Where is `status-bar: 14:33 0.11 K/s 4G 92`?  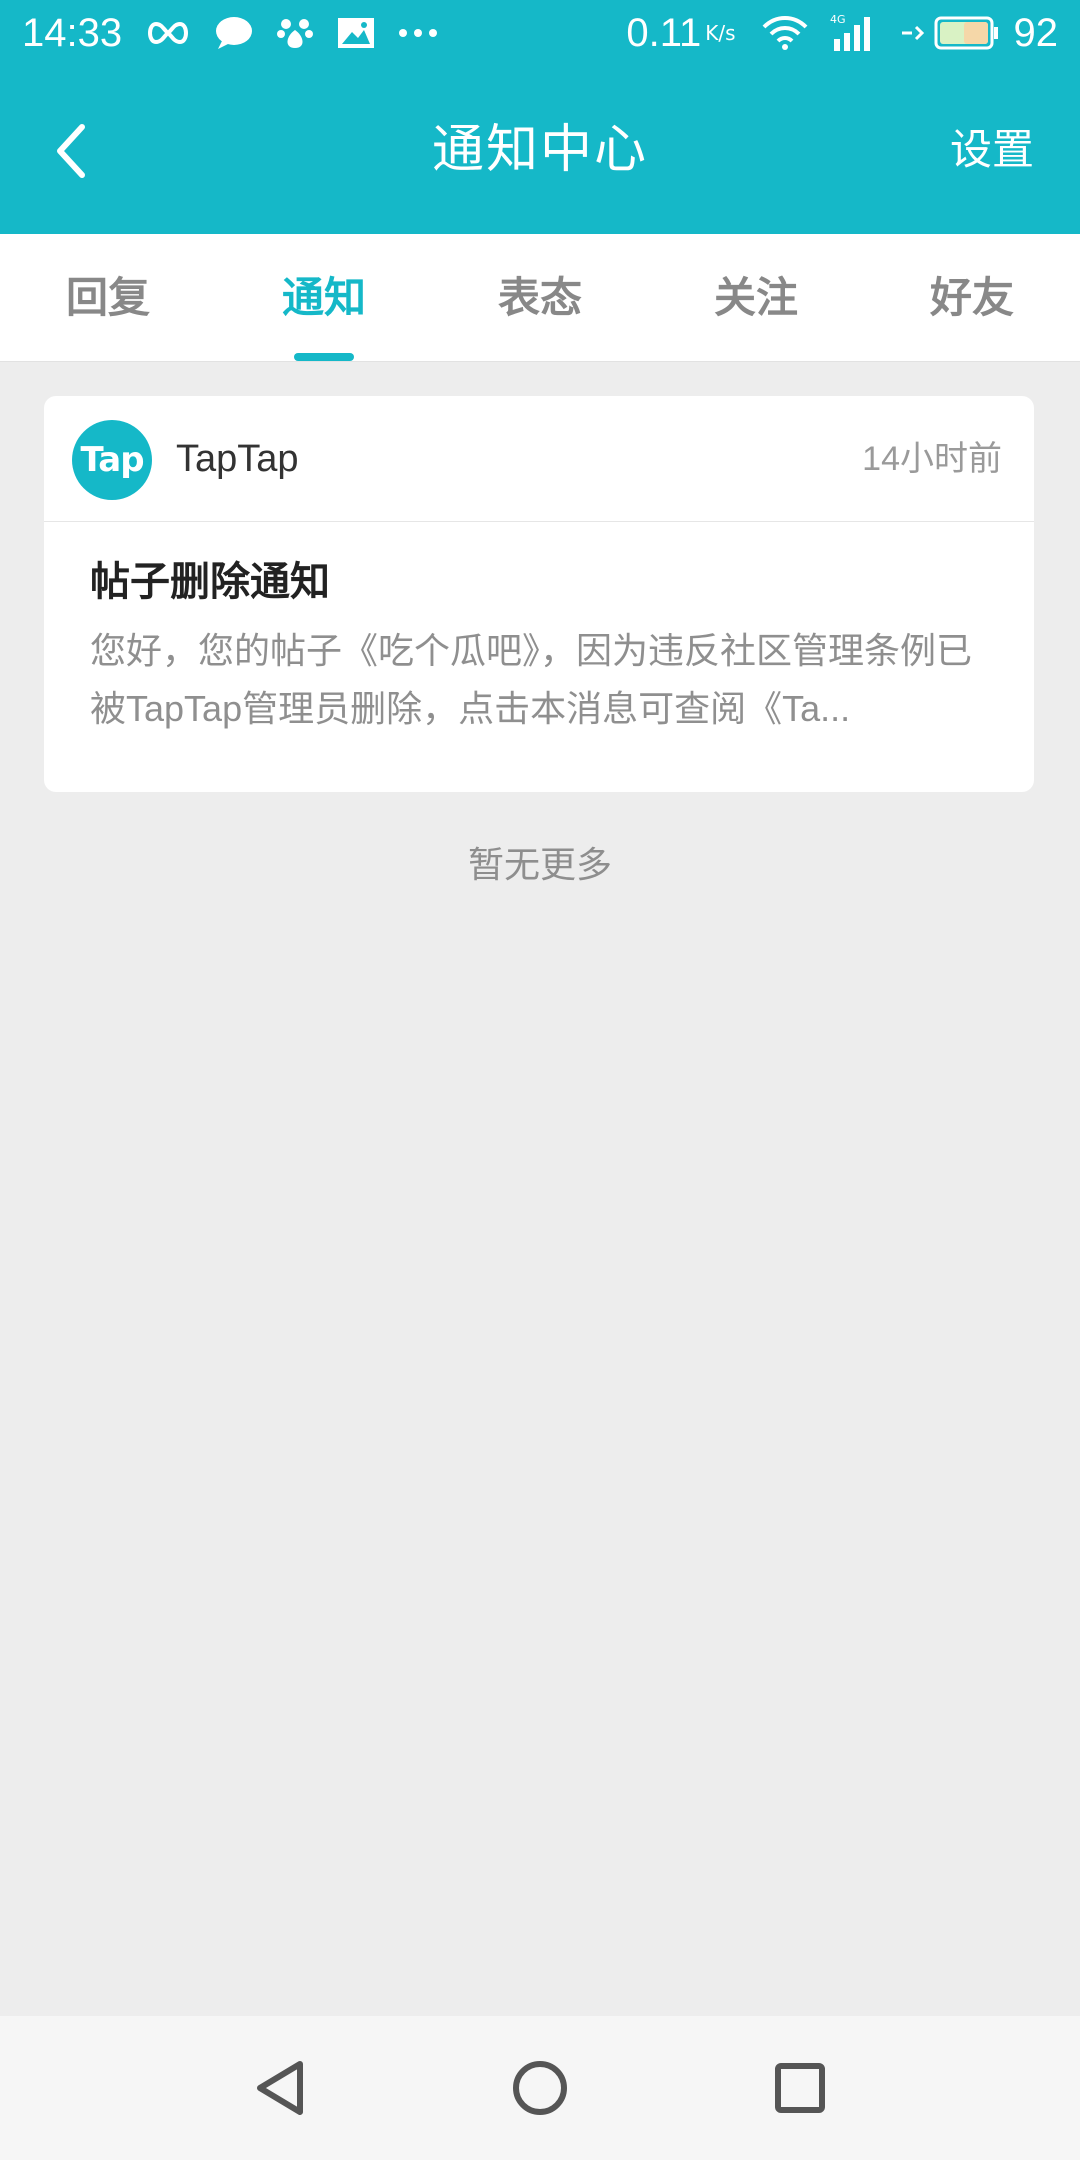
status-bar: 14:33 0.11 K/s 4G 92 is located at coordinates (540, 33).